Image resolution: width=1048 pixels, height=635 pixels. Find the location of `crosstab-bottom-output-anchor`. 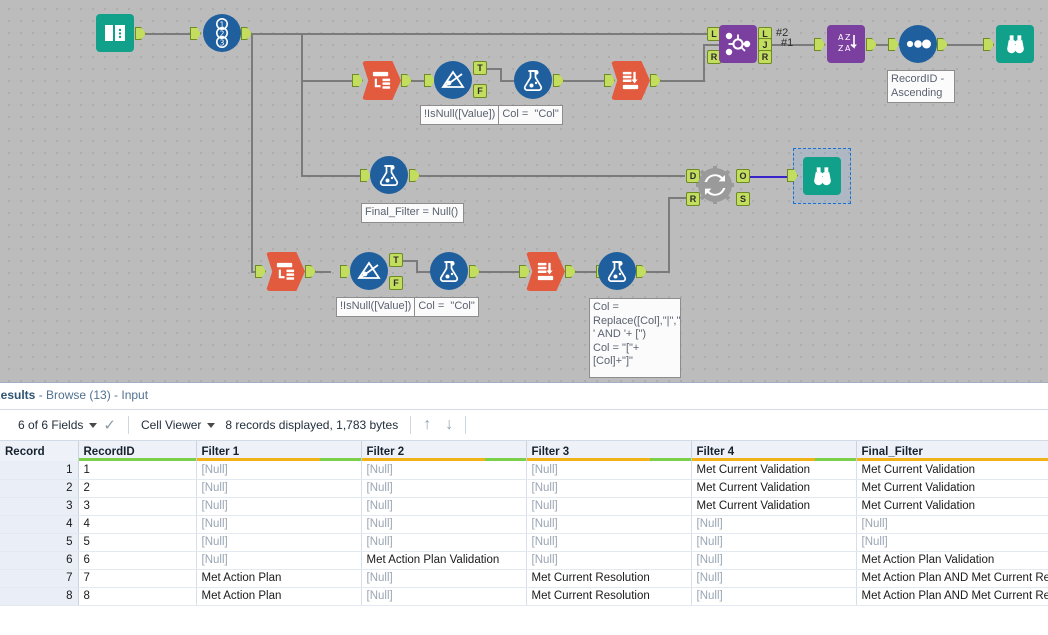

crosstab-bottom-output-anchor is located at coordinates (570, 271).